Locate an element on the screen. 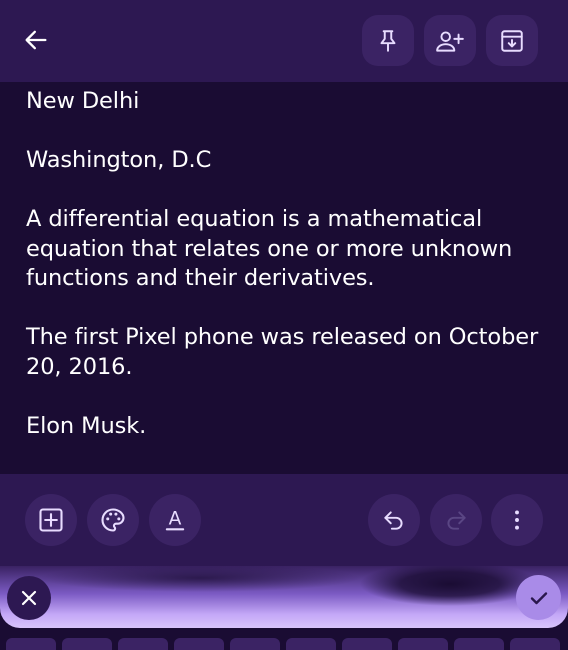 The height and width of the screenshot is (650, 568). add-box-icon is located at coordinates (51, 520).